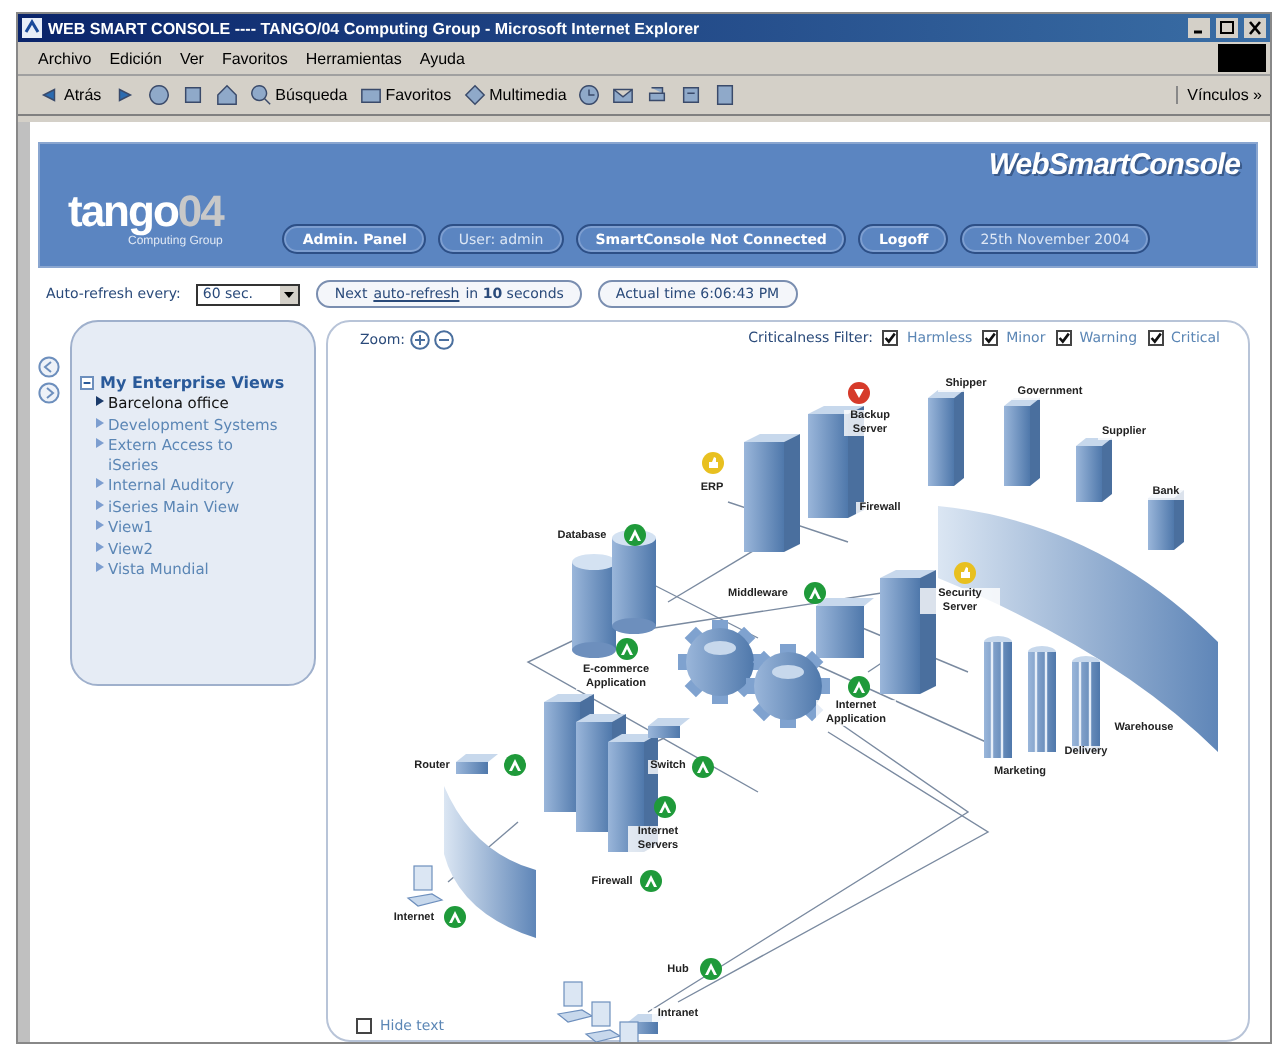 The height and width of the screenshot is (1044, 1280). I want to click on tree-root: My Enterprise Views, so click(193, 383).